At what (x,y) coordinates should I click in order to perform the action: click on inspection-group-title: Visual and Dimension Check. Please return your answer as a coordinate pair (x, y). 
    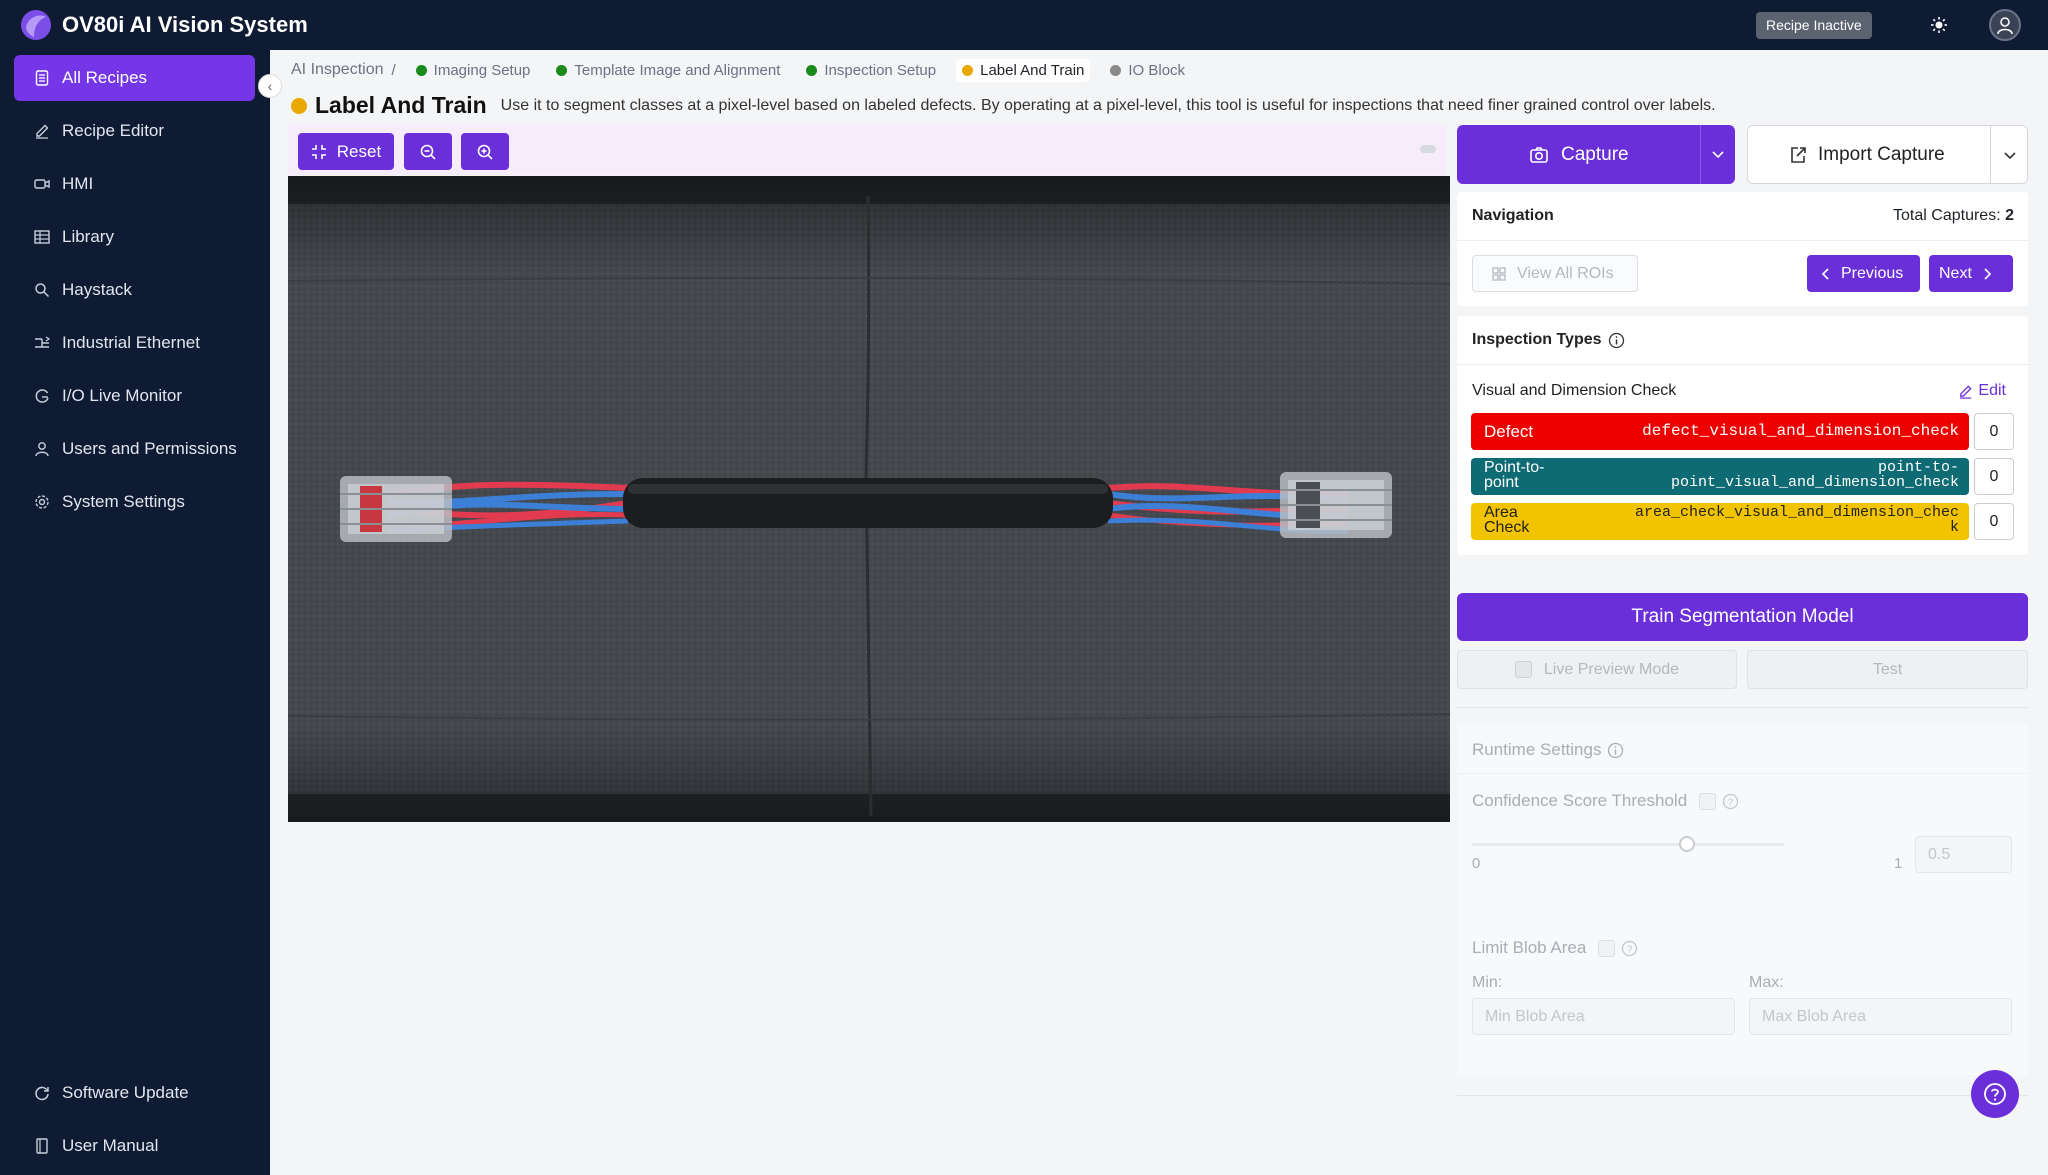
    Looking at the image, I should click on (1574, 390).